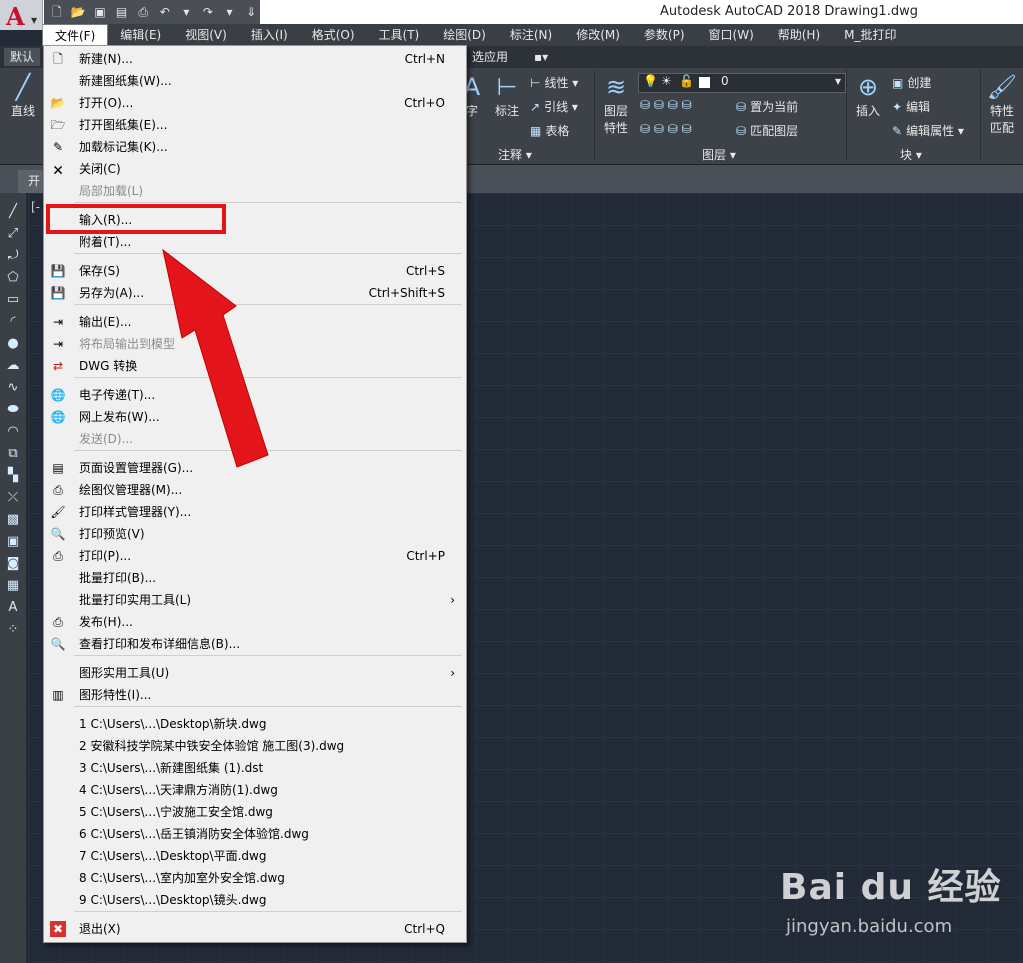 This screenshot has height=963, width=1023. What do you see at coordinates (230, 12) in the screenshot?
I see `redo-dropdown-icon: ▾` at bounding box center [230, 12].